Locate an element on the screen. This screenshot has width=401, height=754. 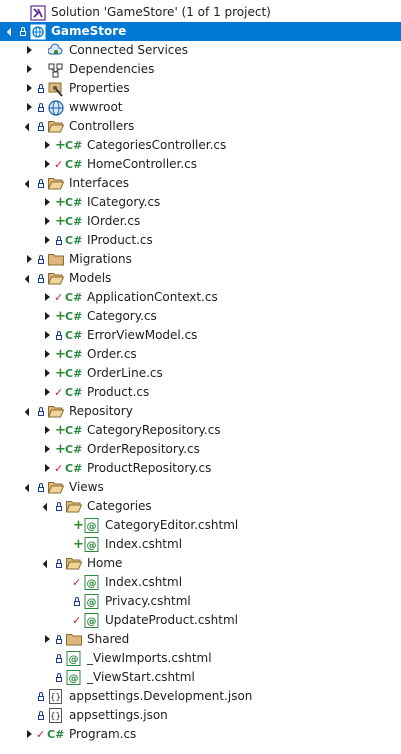
tree-item-interfaces: Interfaces is located at coordinates (200, 183).